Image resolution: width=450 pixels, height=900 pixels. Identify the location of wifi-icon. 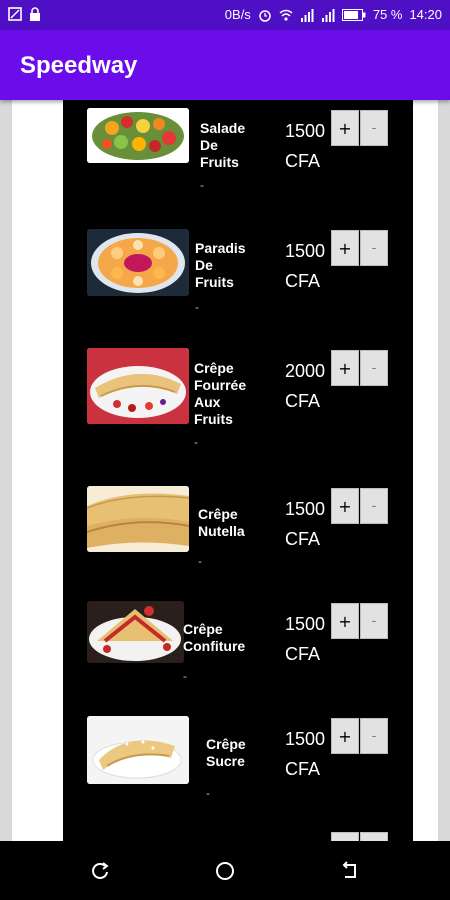
(286, 15).